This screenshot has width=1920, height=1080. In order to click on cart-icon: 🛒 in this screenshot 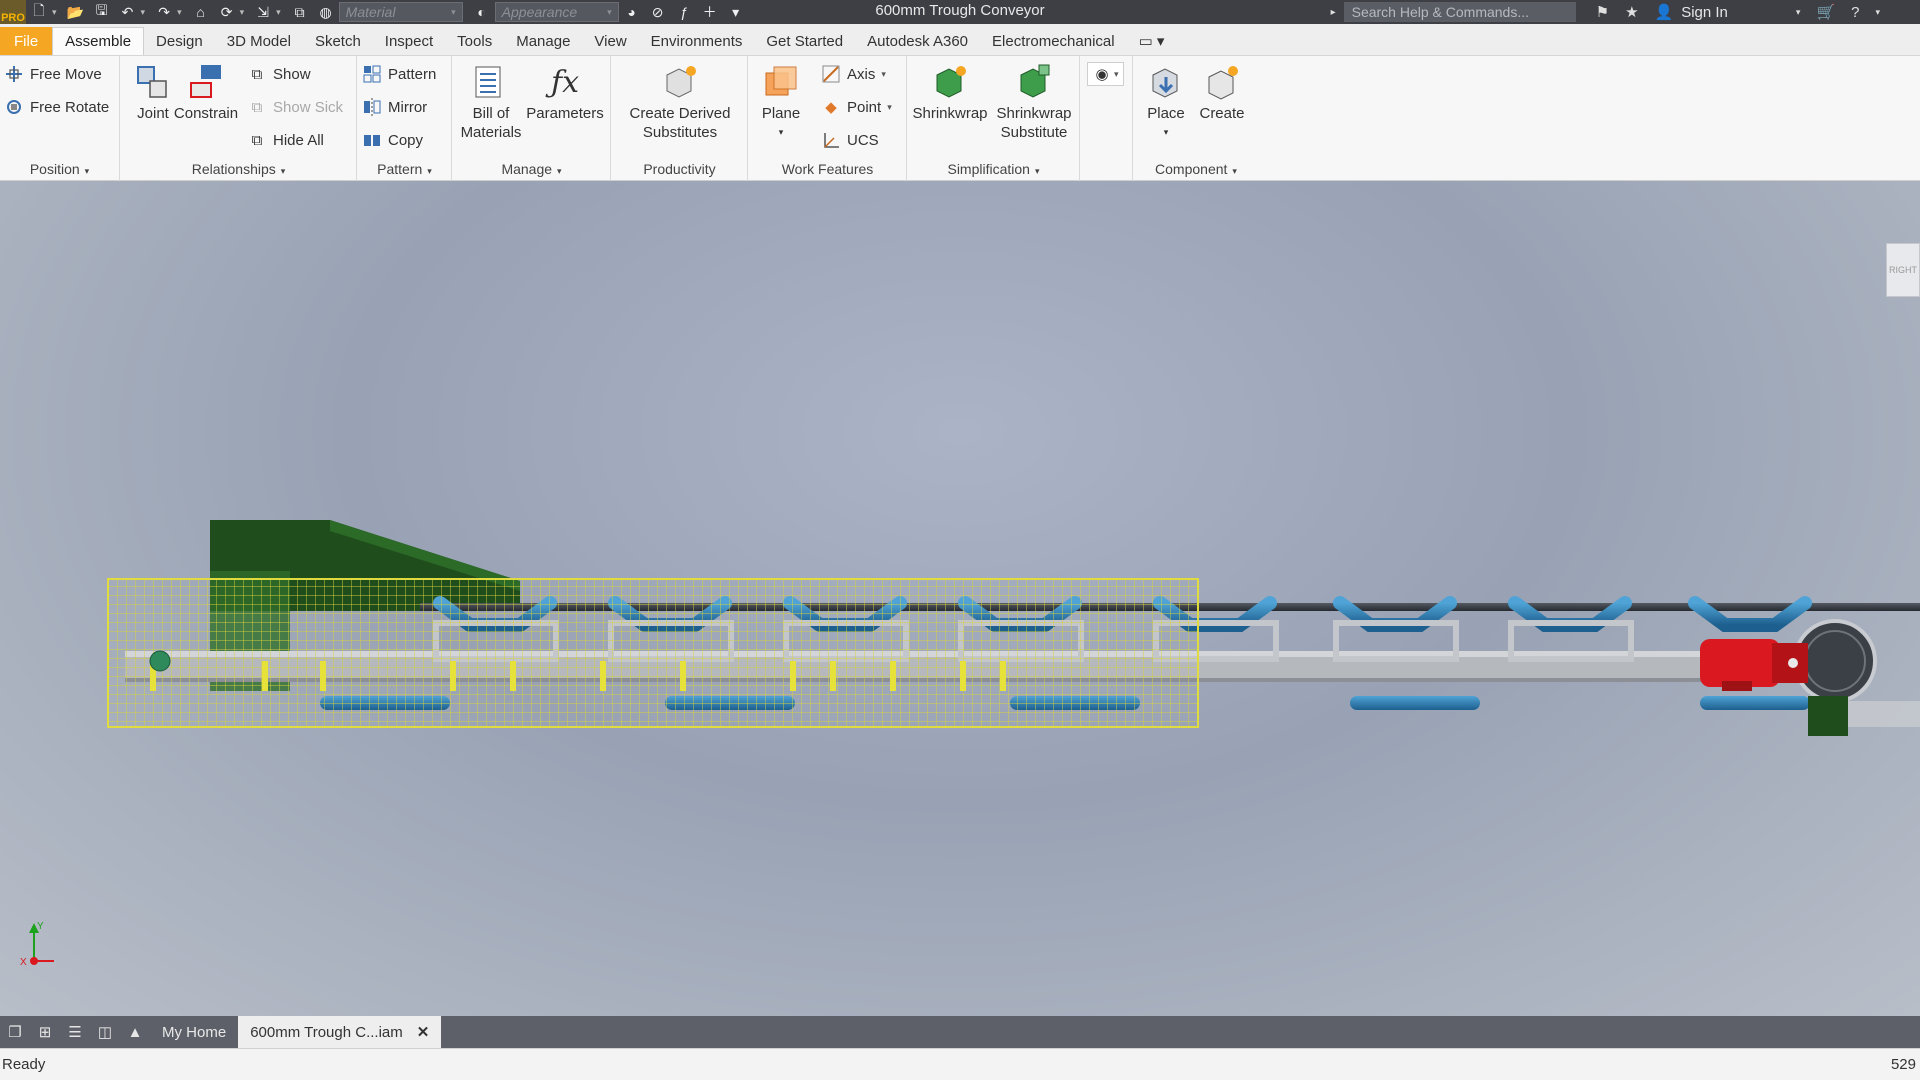, I will do `click(1825, 12)`.